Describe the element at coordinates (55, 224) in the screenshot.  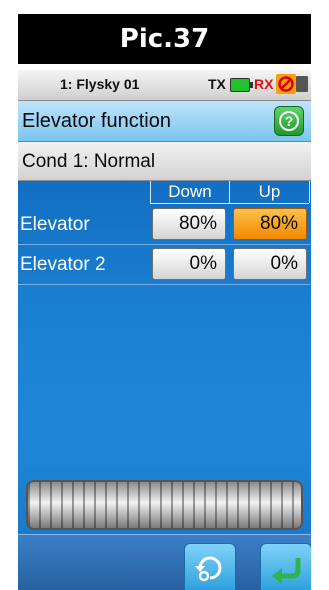
I see `row-label-elevator: Elevator` at that location.